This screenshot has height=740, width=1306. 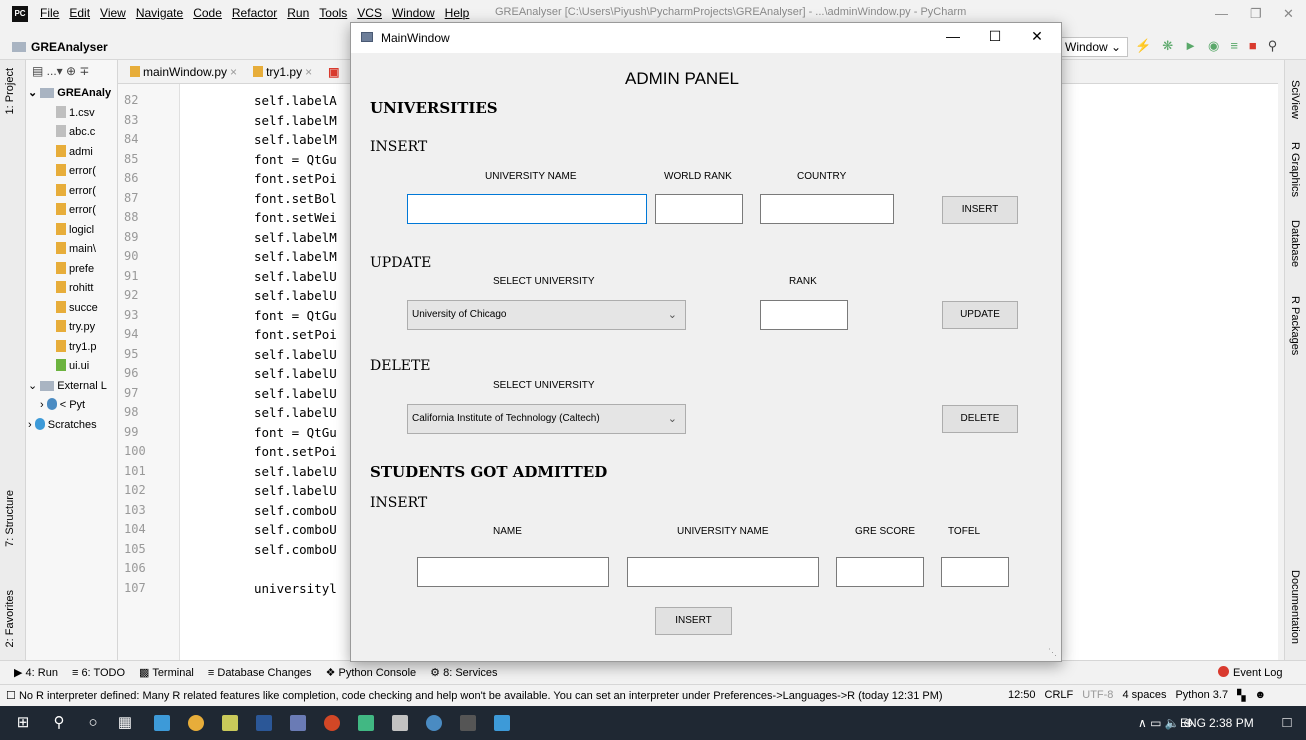 What do you see at coordinates (369, 13) in the screenshot?
I see `menu-vcs: VCS` at bounding box center [369, 13].